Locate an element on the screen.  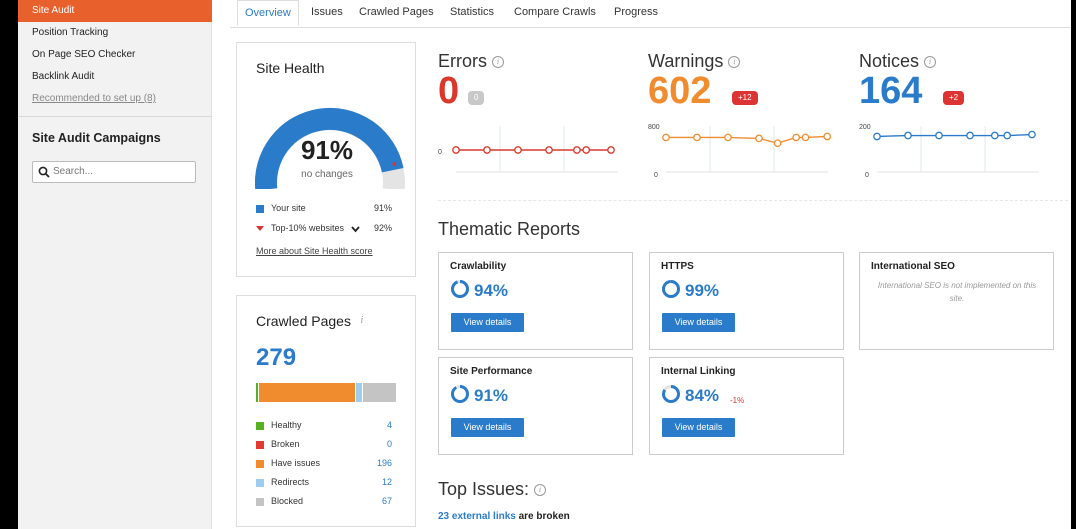
crawled-pages-title: Crawled Pages i is located at coordinates (312, 321).